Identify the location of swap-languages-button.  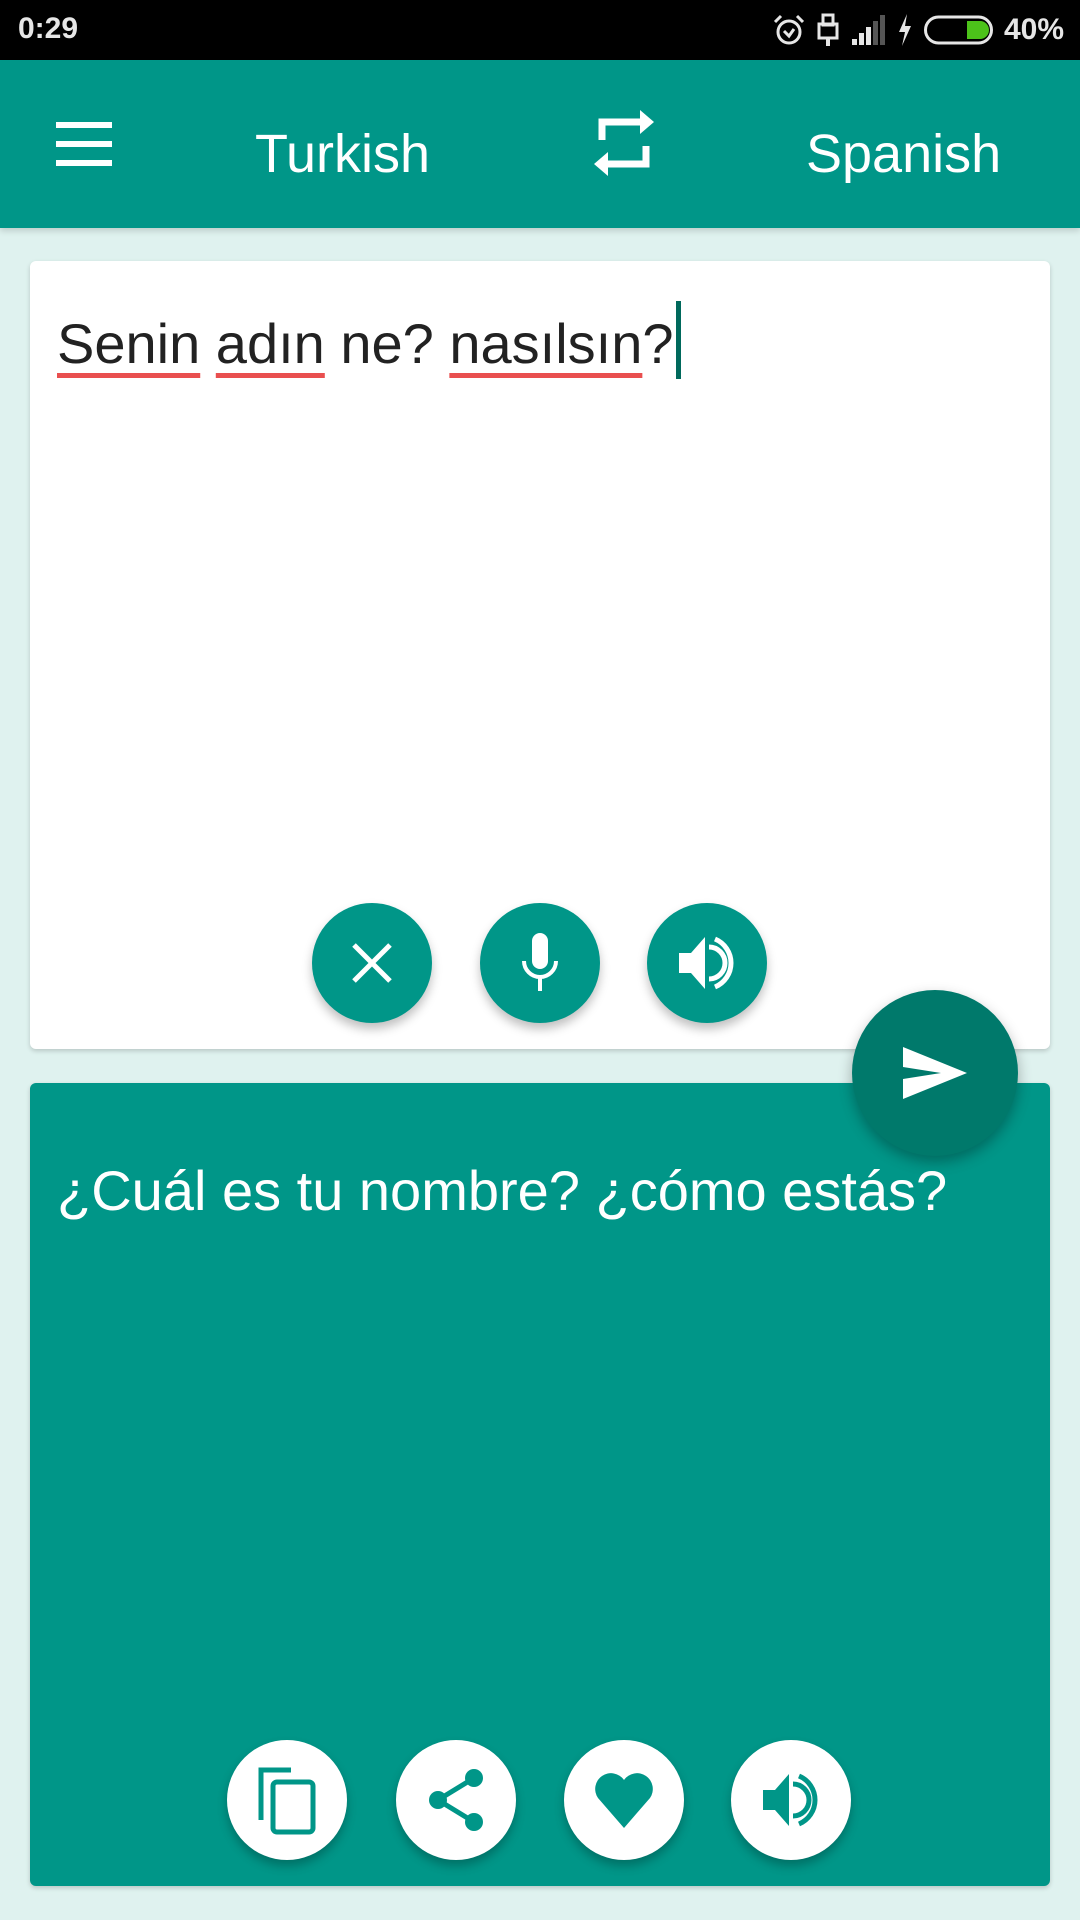
(624, 143).